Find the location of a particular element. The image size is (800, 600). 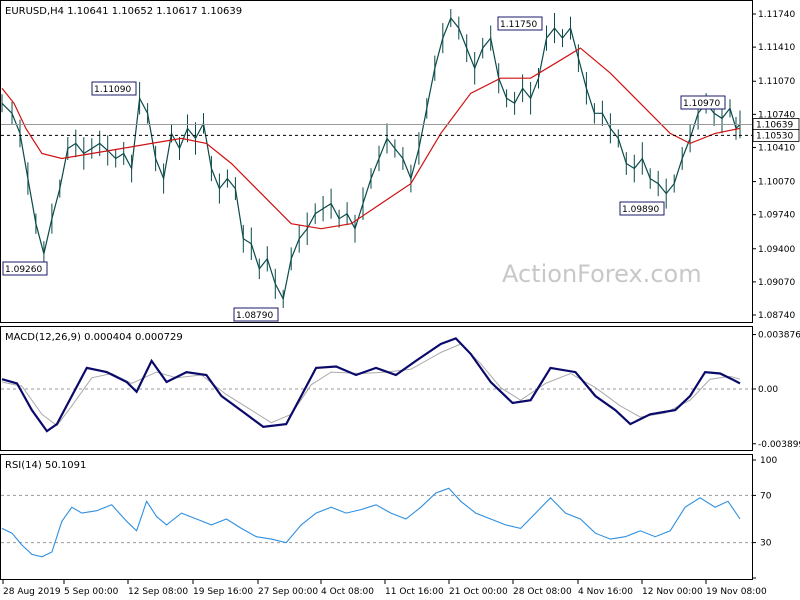

main-y-tick-label: 1.10410 is located at coordinates (776, 148).